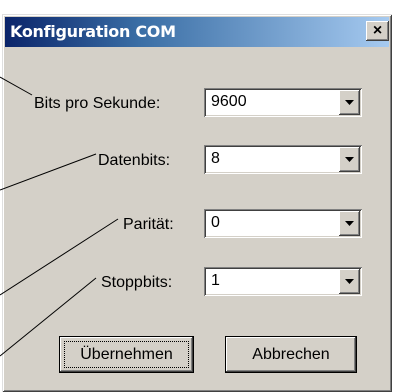 This screenshot has width=394, height=392. I want to click on stop-bits-value: 1, so click(215, 280).